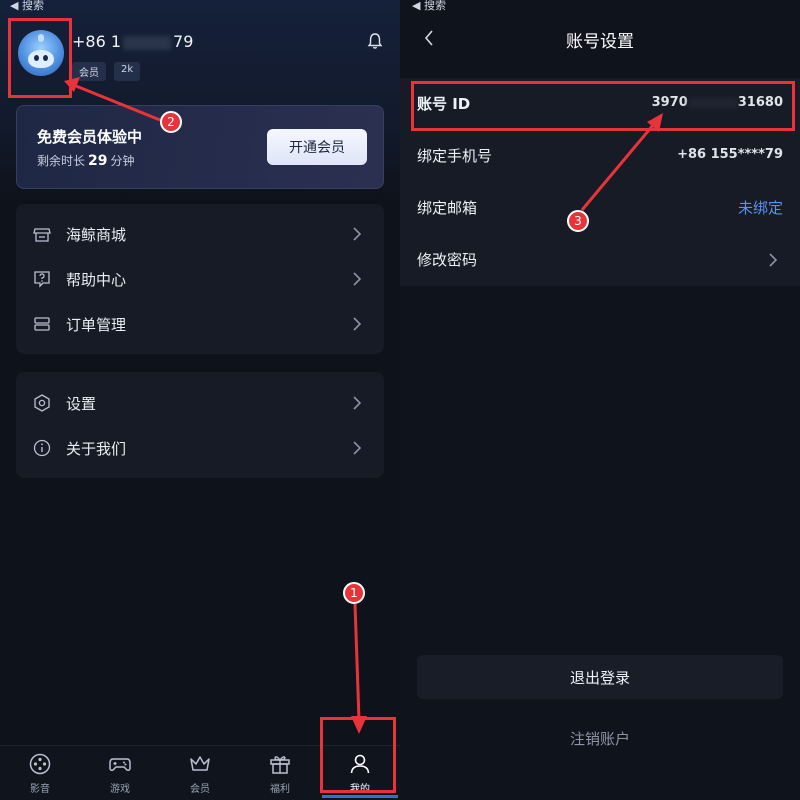 This screenshot has height=800, width=800. What do you see at coordinates (40, 789) in the screenshot?
I see `nav-tab-media-label: 影音` at bounding box center [40, 789].